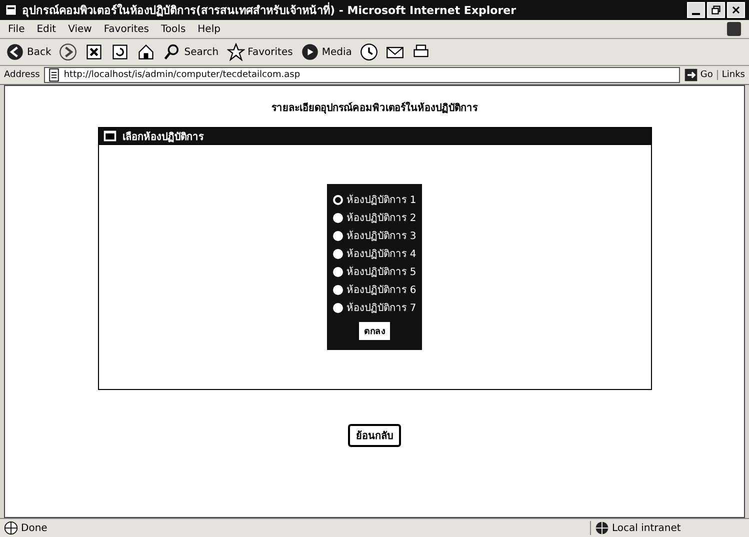 This screenshot has width=749, height=537. Describe the element at coordinates (209, 29) in the screenshot. I see `menu-item: Help` at that location.